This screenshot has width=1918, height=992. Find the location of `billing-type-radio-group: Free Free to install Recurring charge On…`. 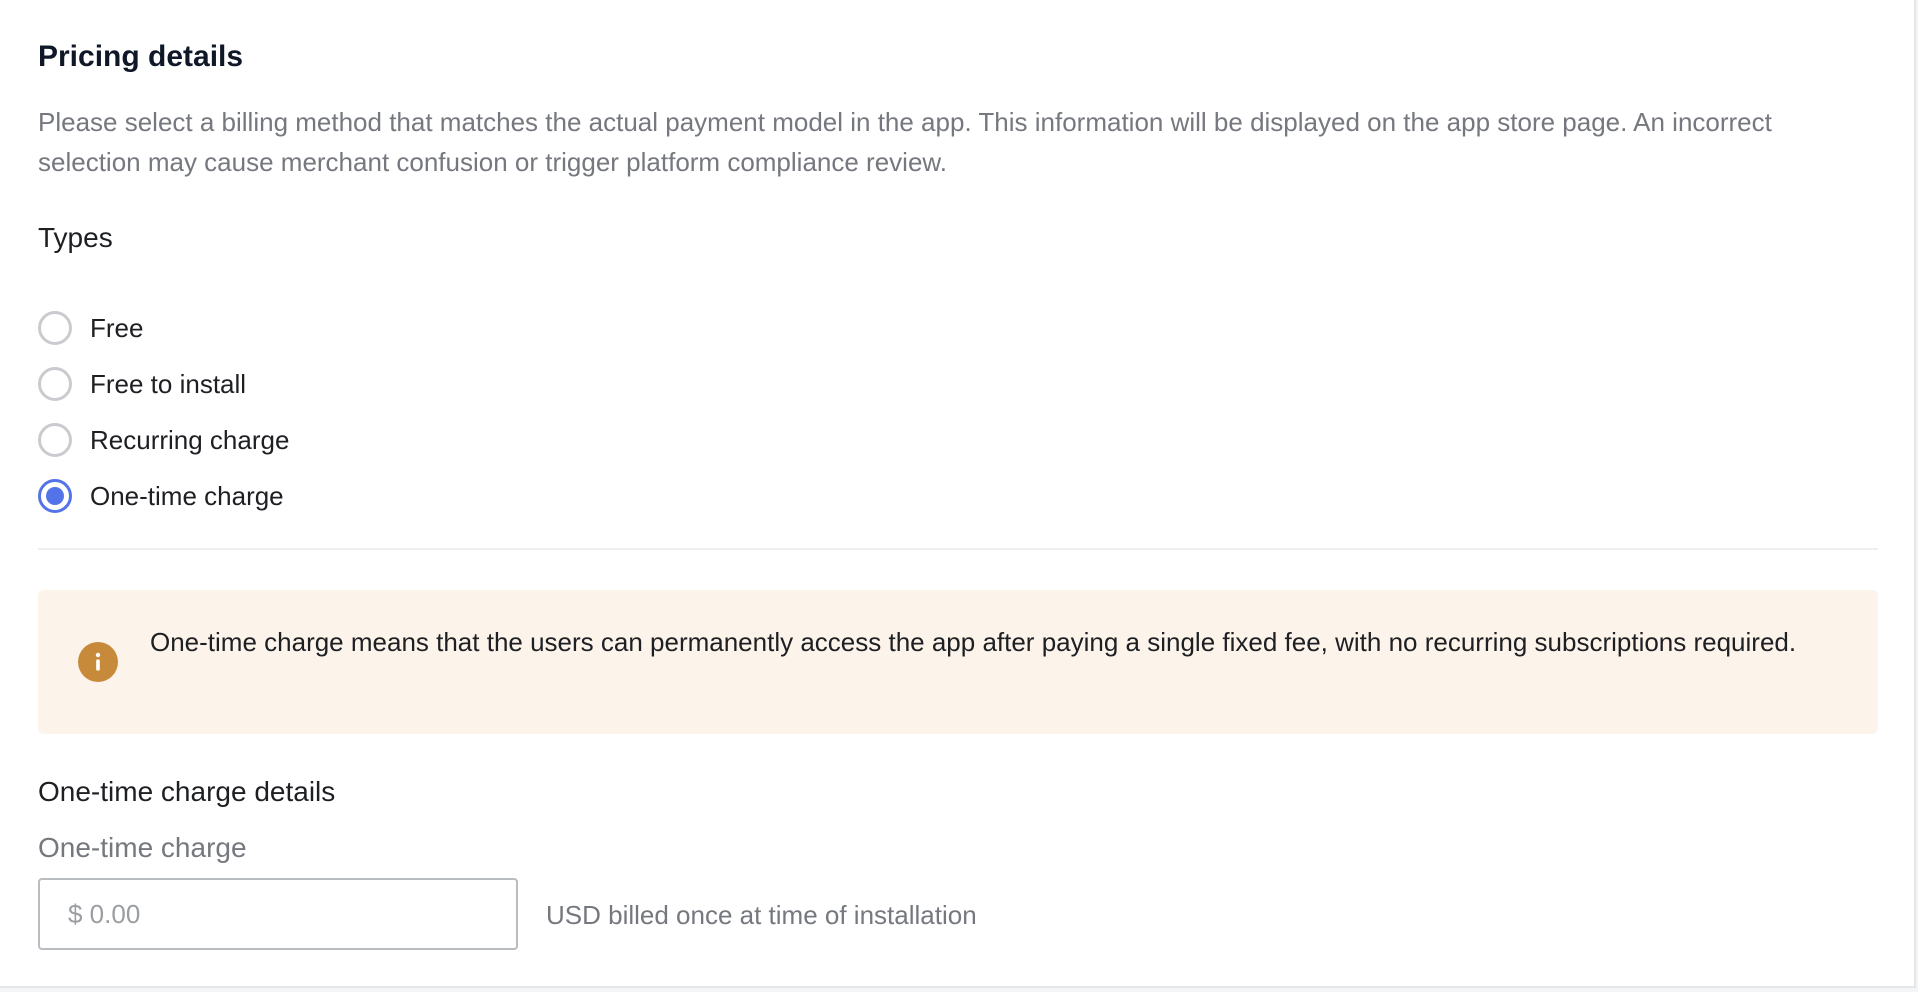

billing-type-radio-group: Free Free to install Recurring charge On… is located at coordinates (163, 412).